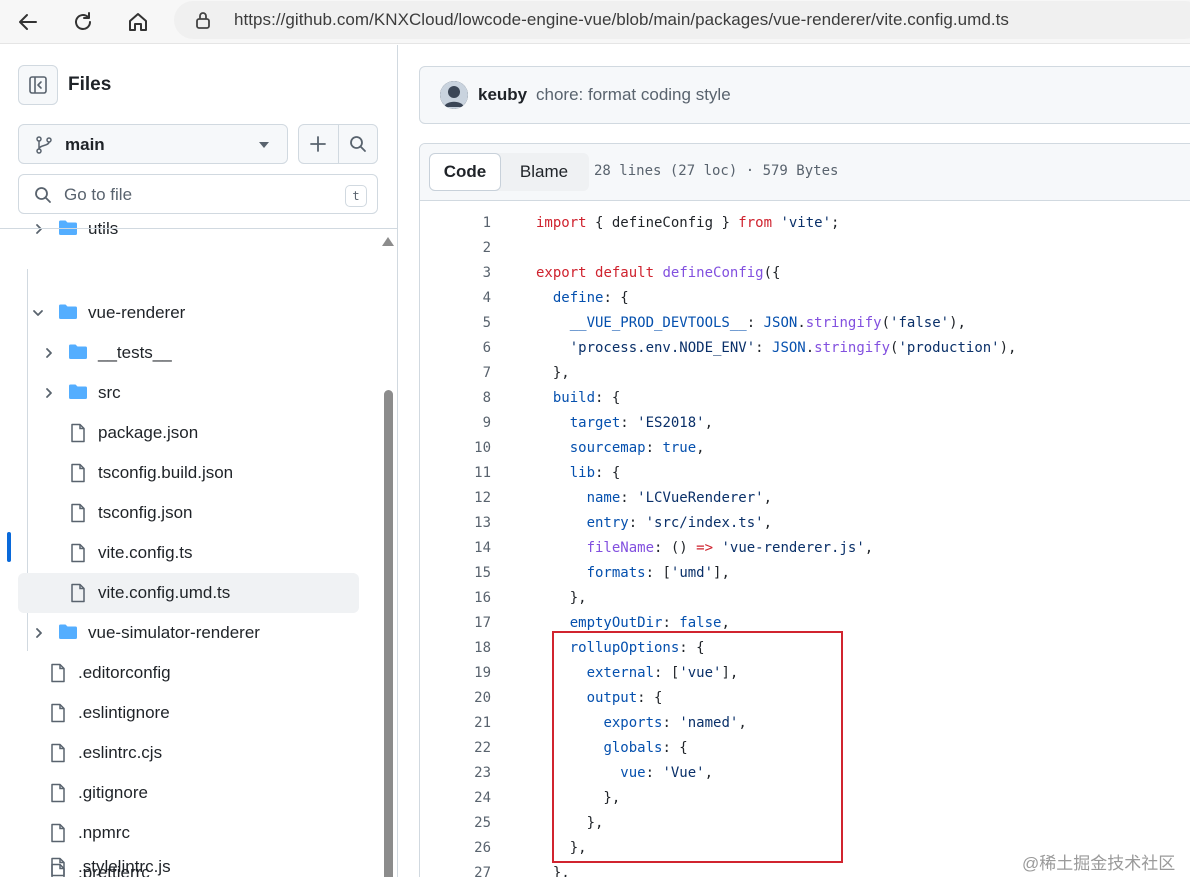  Describe the element at coordinates (455, 398) in the screenshot. I see `line-number: 8` at that location.